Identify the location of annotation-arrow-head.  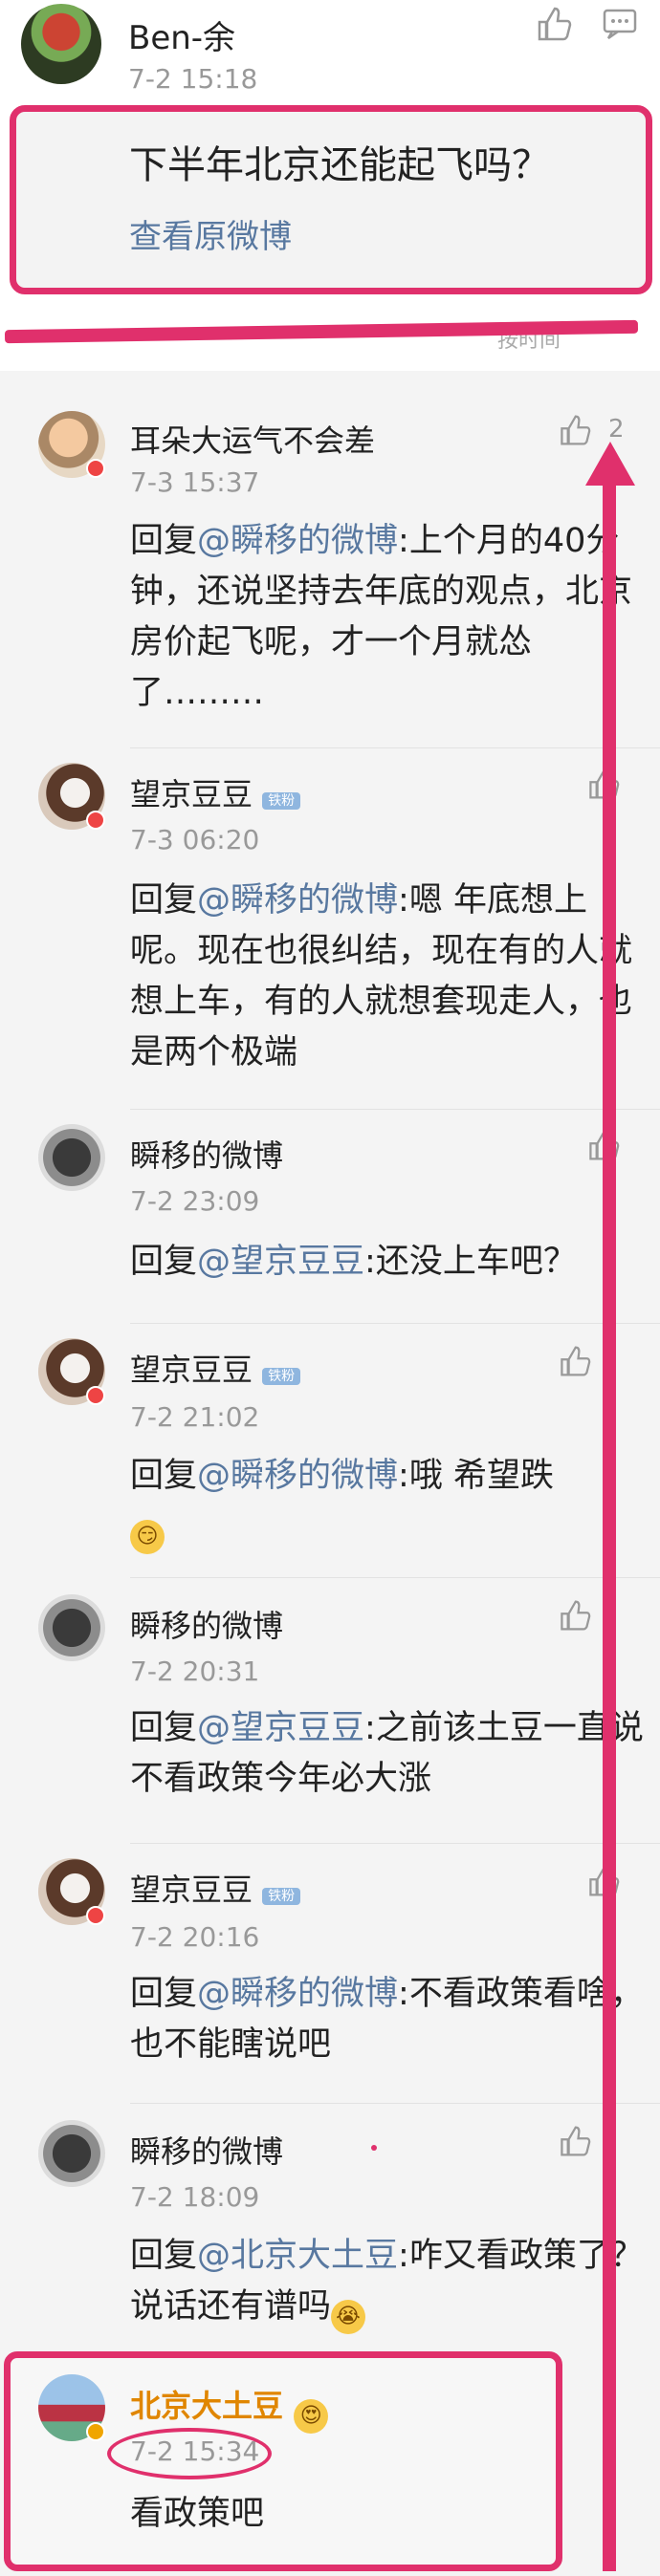
(610, 464).